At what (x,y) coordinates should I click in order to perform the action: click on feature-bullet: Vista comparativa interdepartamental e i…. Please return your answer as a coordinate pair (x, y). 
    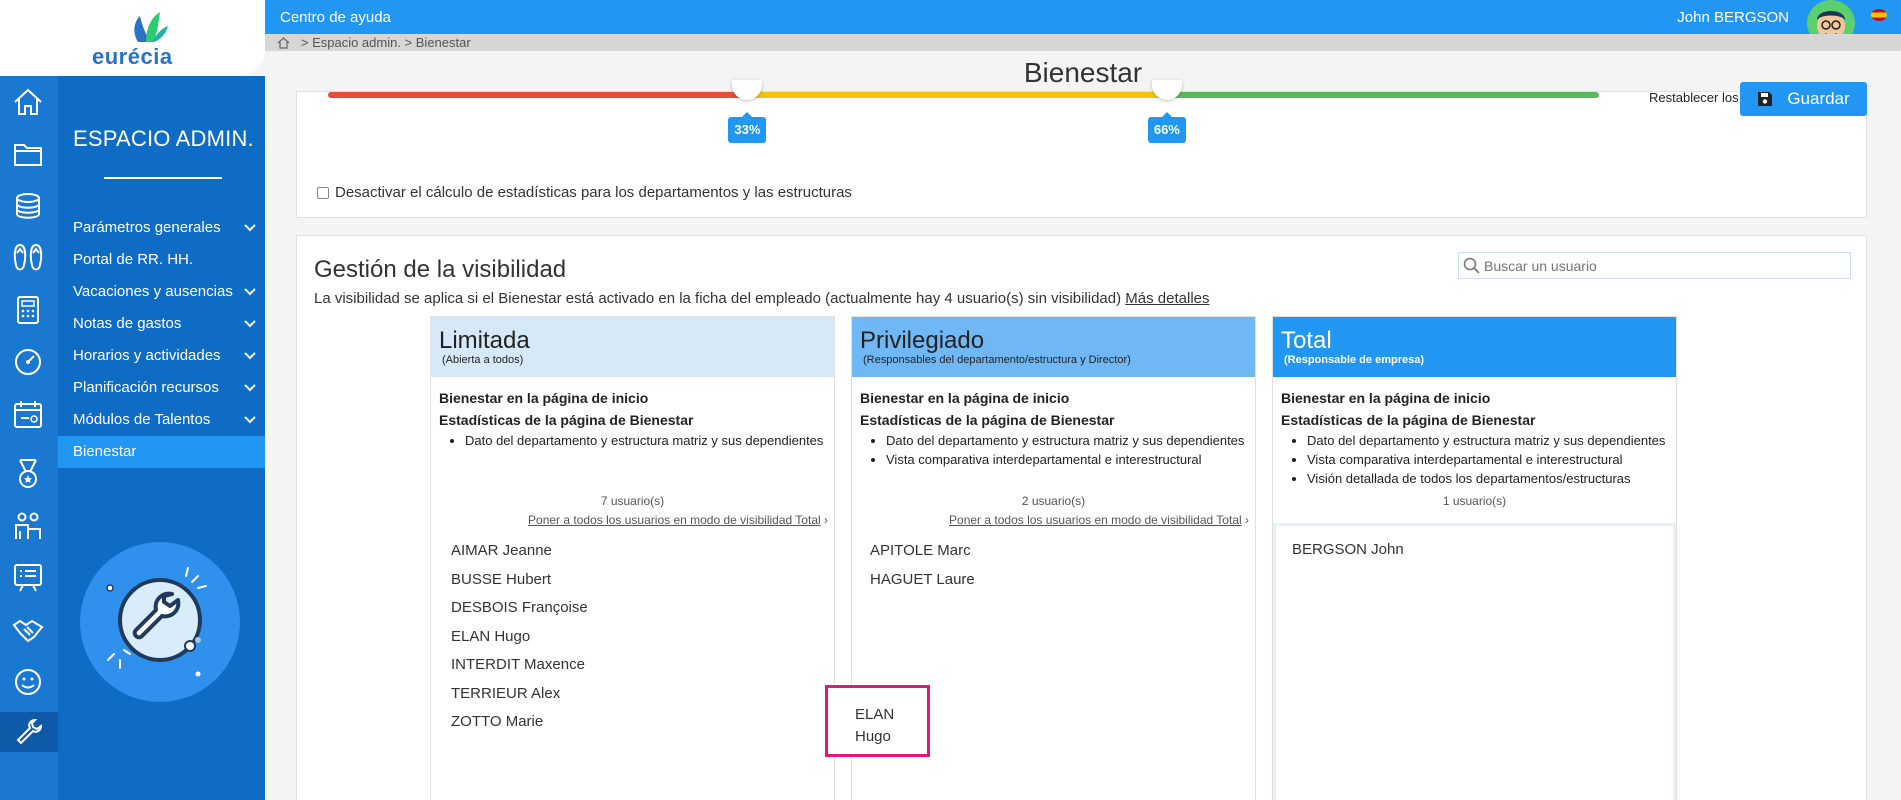
    Looking at the image, I should click on (1487, 459).